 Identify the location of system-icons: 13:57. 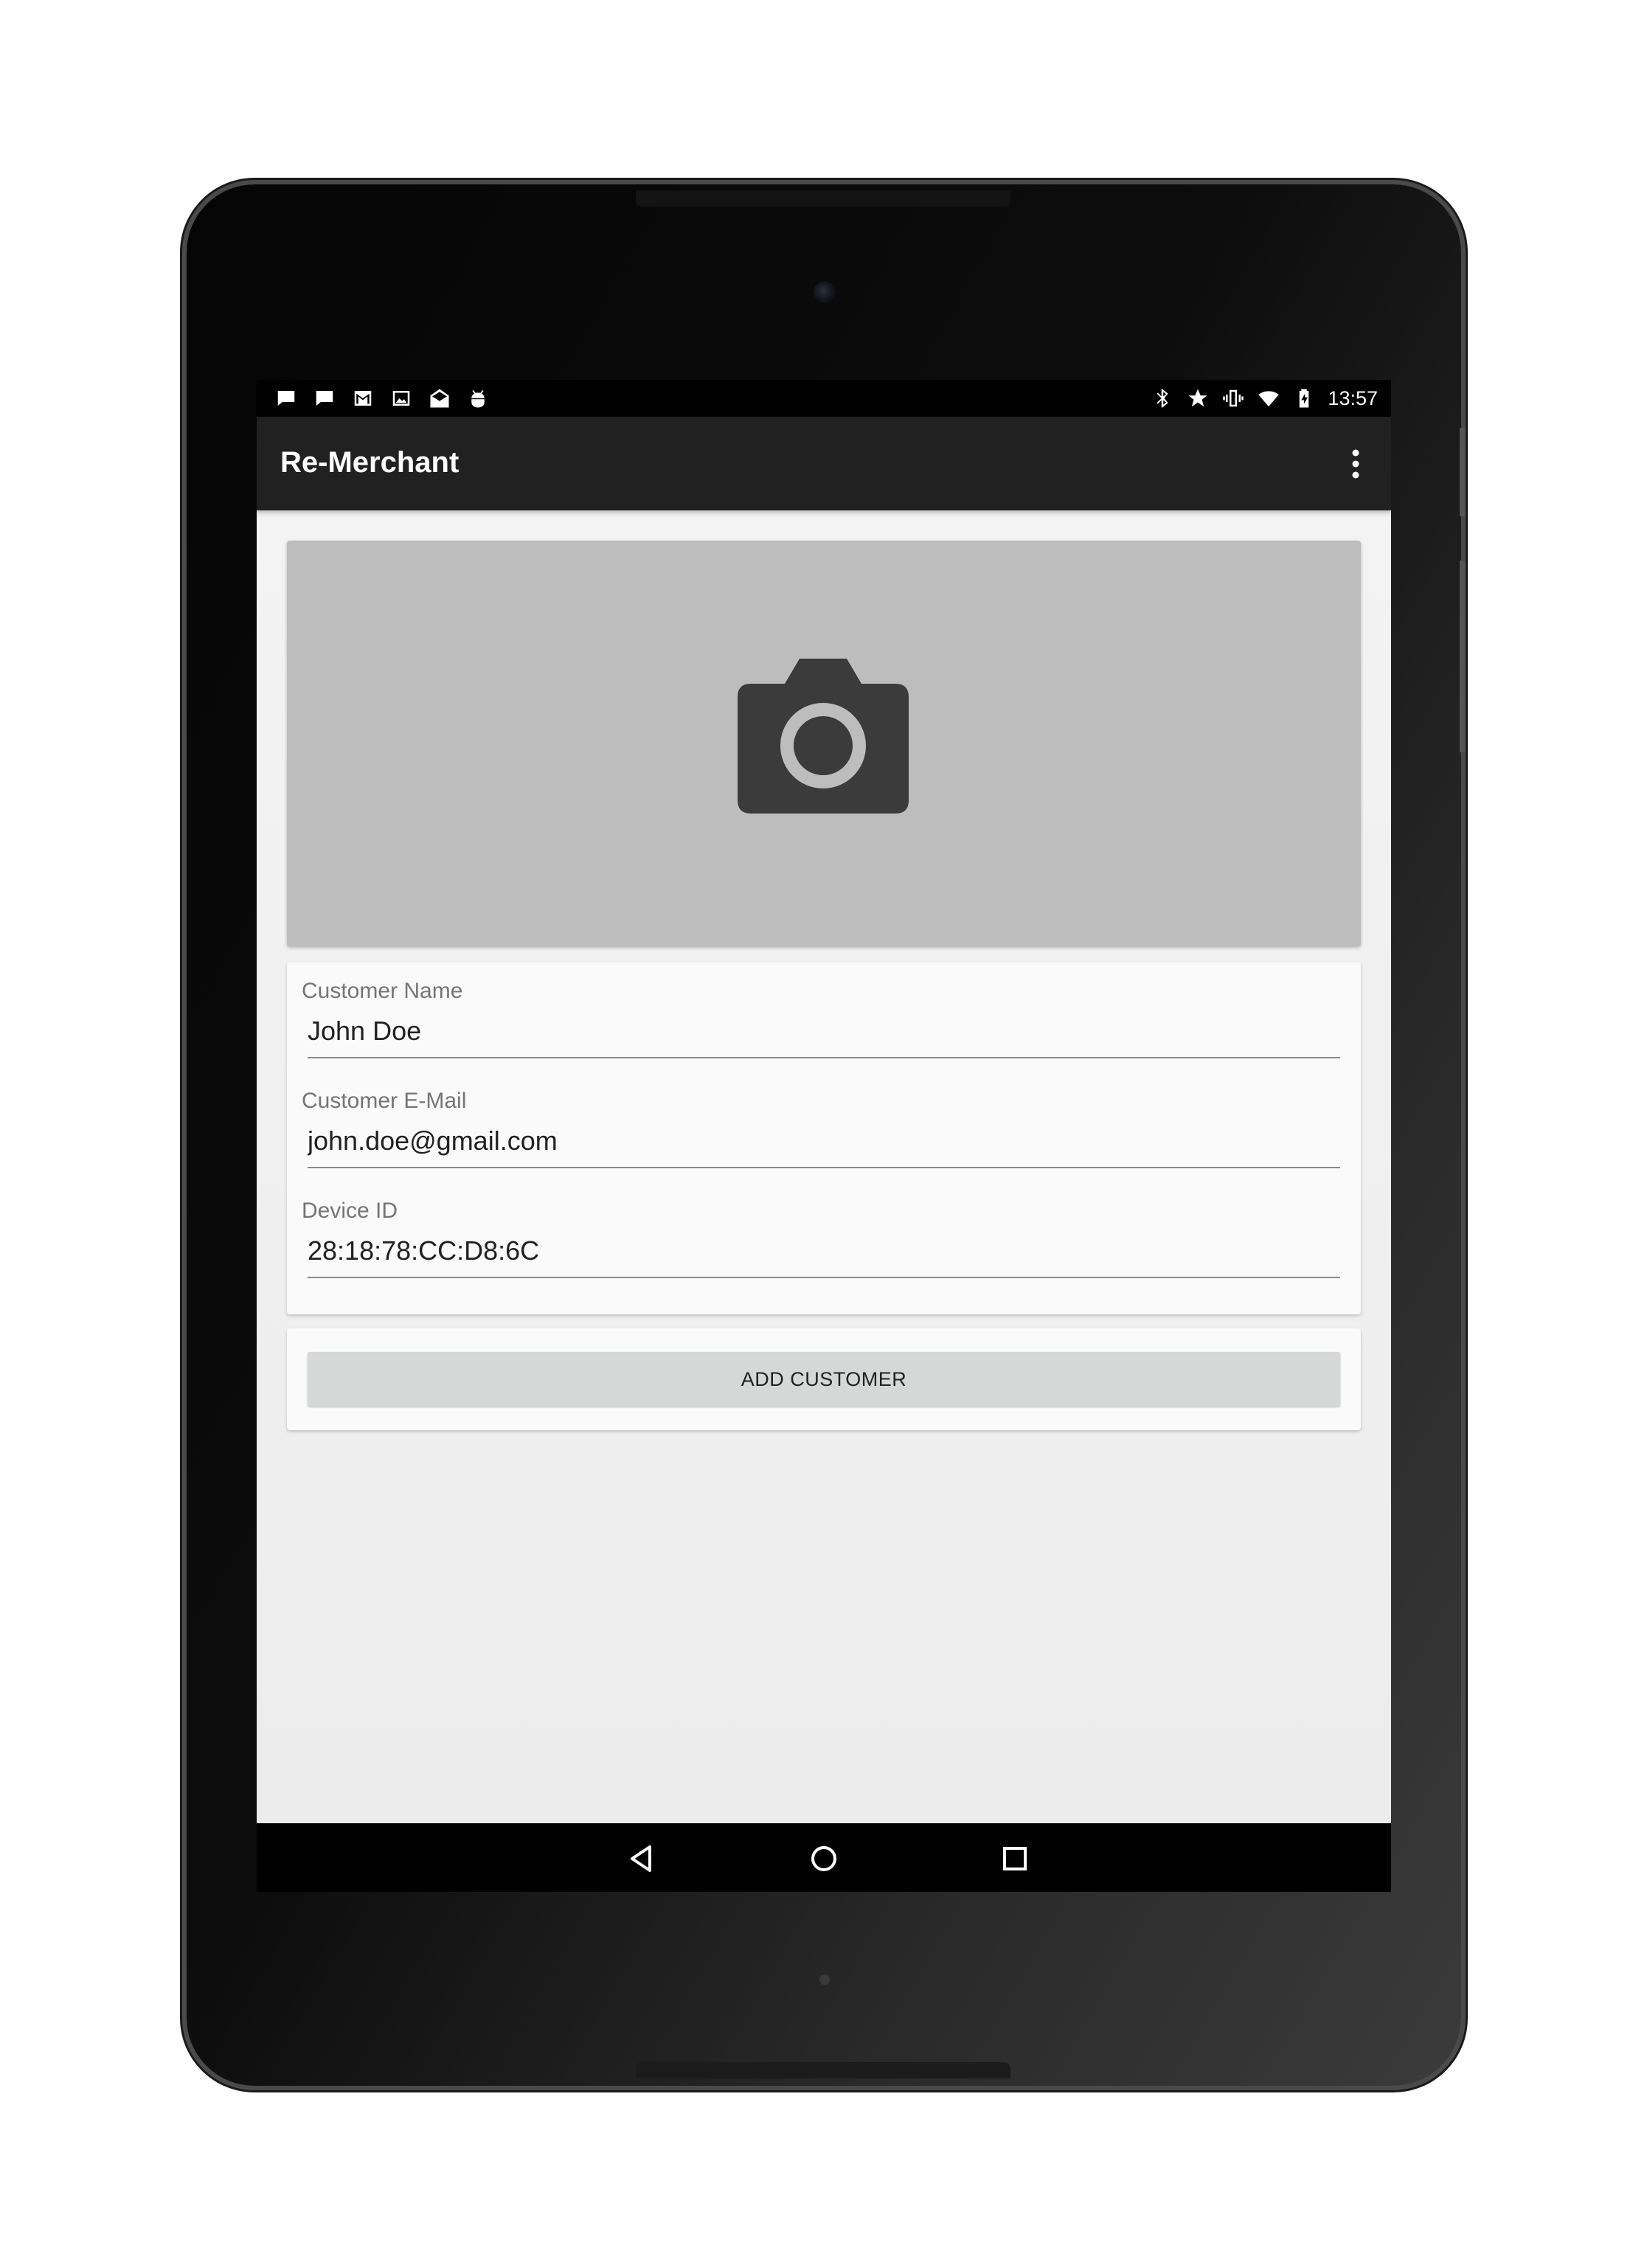
(1264, 398).